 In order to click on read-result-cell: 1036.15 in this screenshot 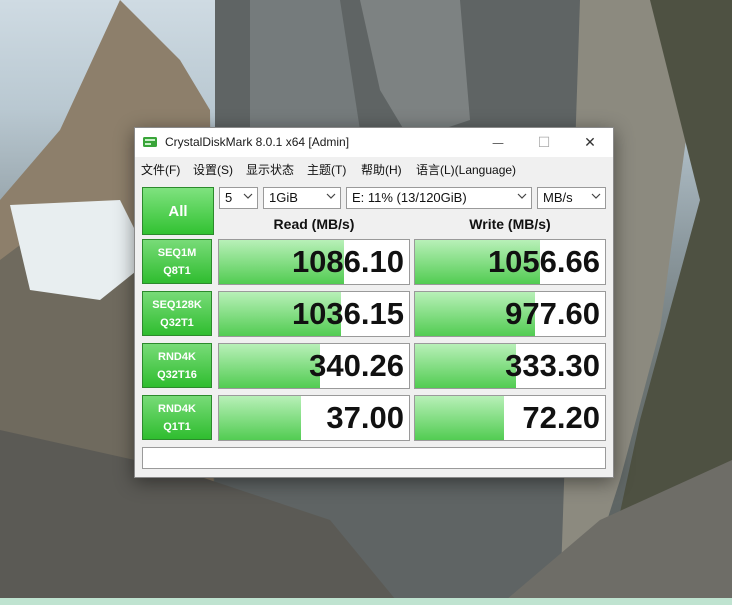, I will do `click(314, 314)`.